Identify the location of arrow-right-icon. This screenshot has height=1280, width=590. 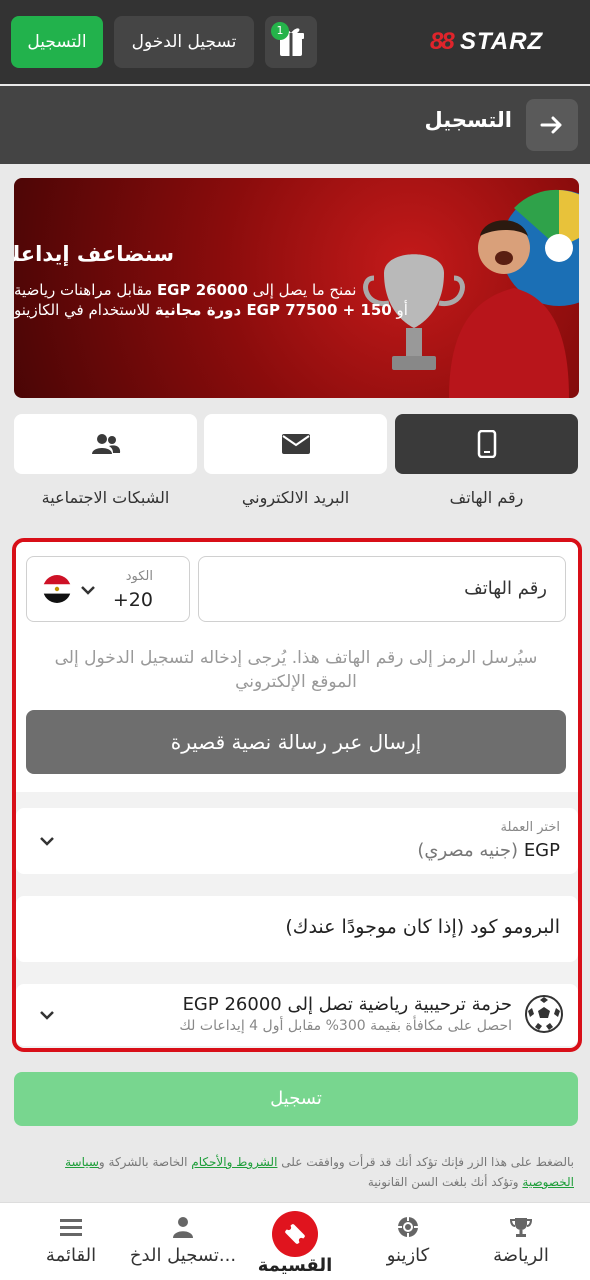
(551, 125).